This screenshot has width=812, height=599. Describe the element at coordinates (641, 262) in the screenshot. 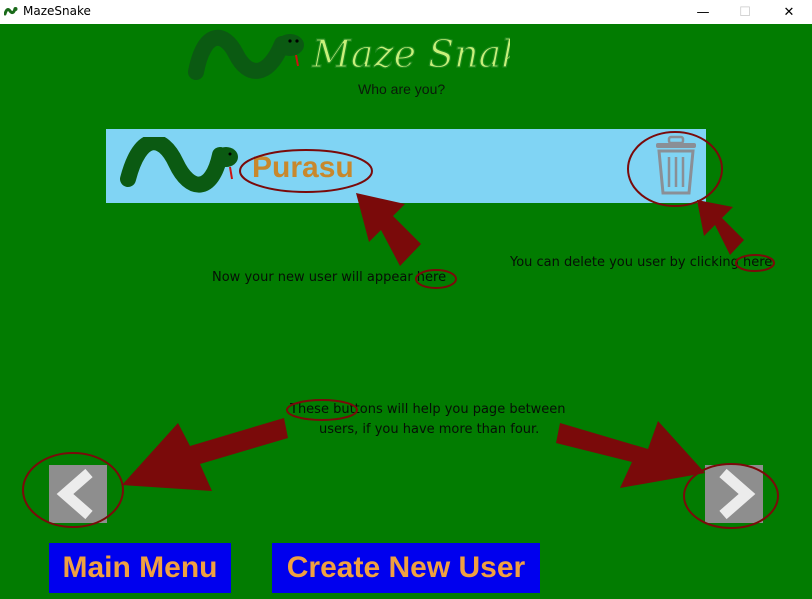

I see `delete-user-note: You can delete you user by clicking here` at that location.